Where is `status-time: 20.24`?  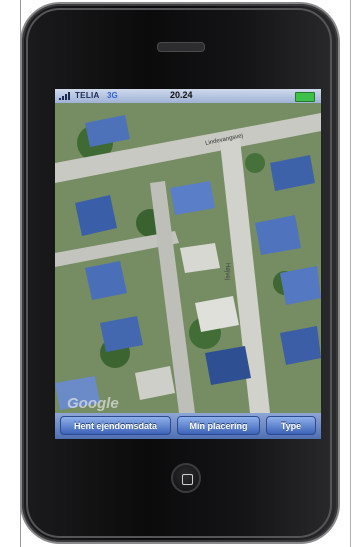 status-time: 20.24 is located at coordinates (181, 95).